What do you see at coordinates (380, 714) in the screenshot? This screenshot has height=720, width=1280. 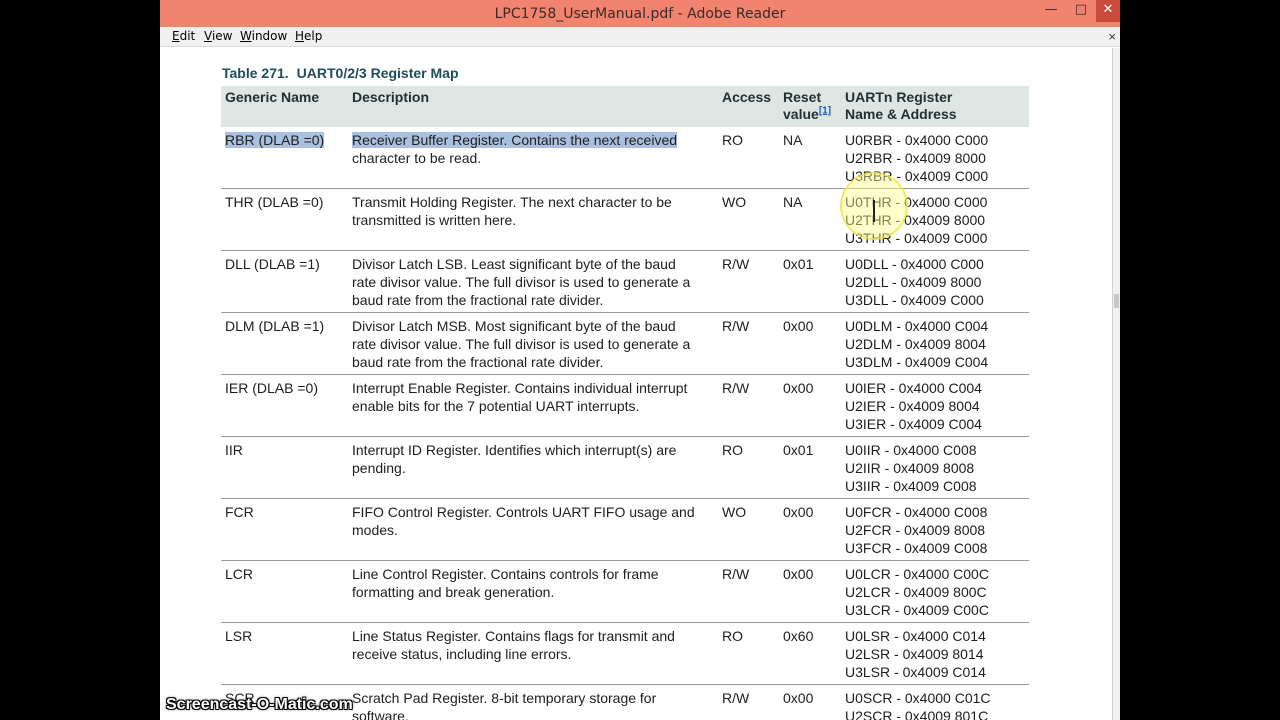 I see `description-continuation: software.` at bounding box center [380, 714].